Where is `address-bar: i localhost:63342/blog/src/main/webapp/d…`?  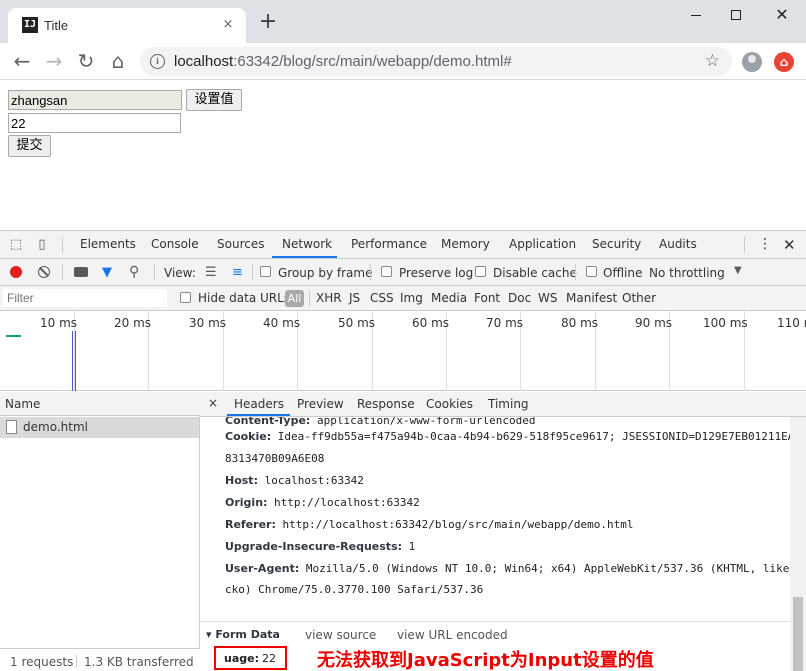
address-bar: i localhost:63342/blog/src/main/webapp/d… is located at coordinates (436, 61).